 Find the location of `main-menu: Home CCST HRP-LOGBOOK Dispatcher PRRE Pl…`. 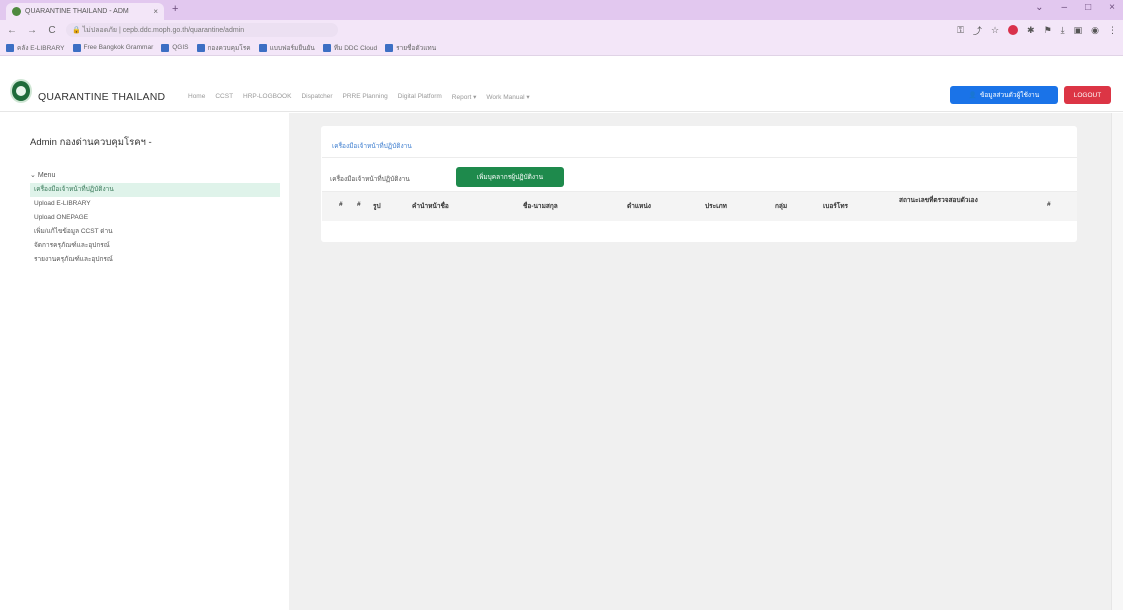

main-menu: Home CCST HRP-LOGBOOK Dispatcher PRRE Pl… is located at coordinates (359, 97).